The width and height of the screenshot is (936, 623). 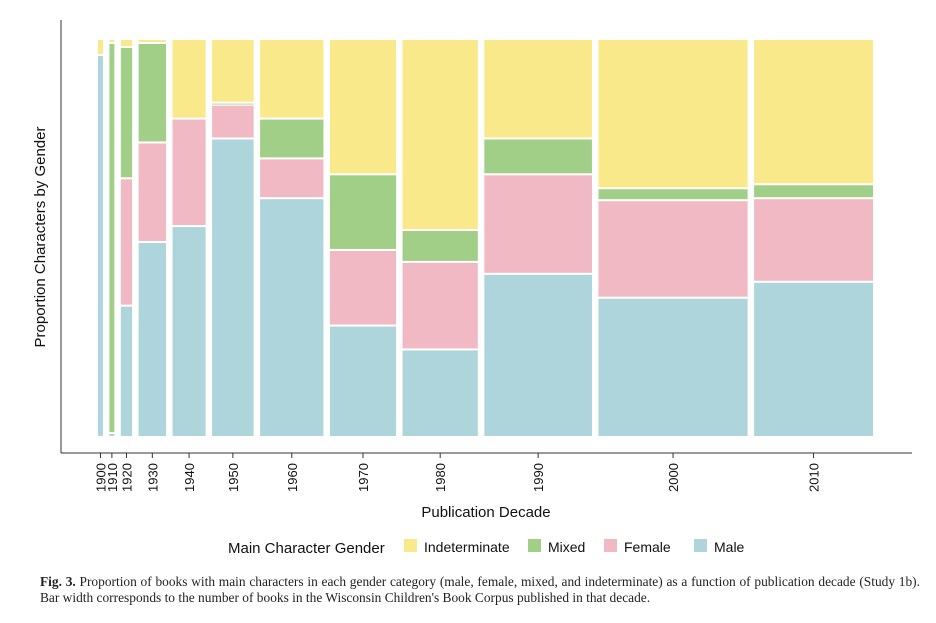 I want to click on x-tick-label-1920: 1920, so click(x=126, y=477).